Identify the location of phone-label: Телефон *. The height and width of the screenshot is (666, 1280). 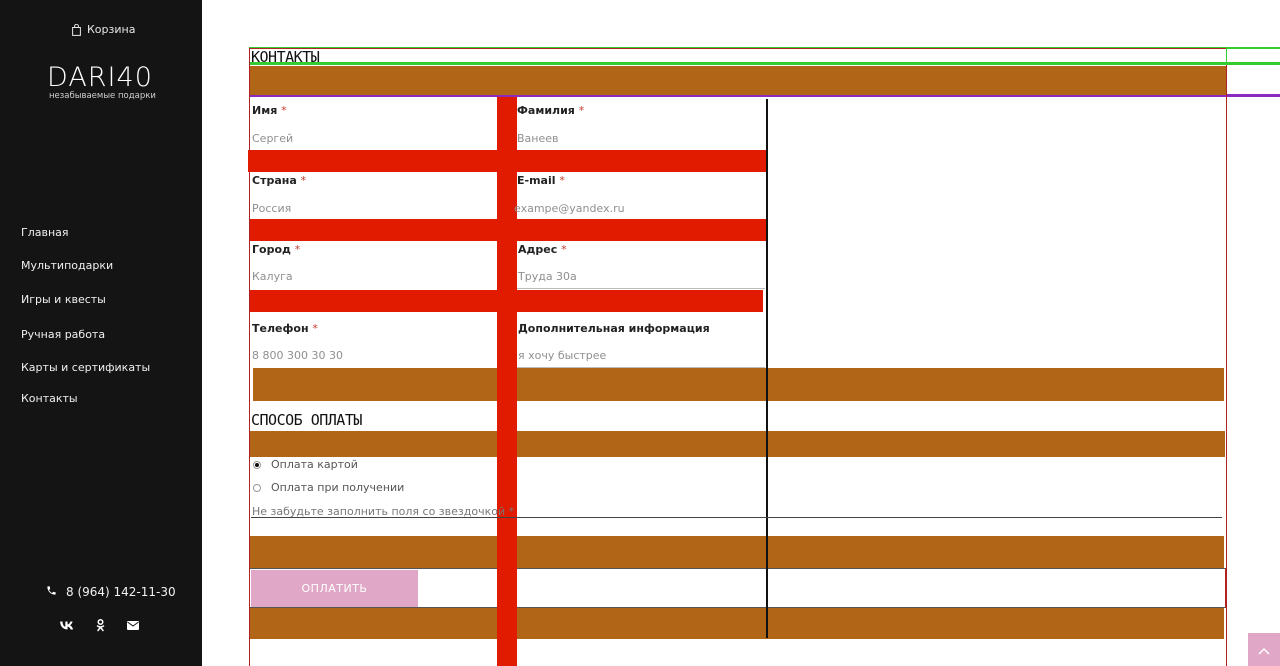
(285, 328).